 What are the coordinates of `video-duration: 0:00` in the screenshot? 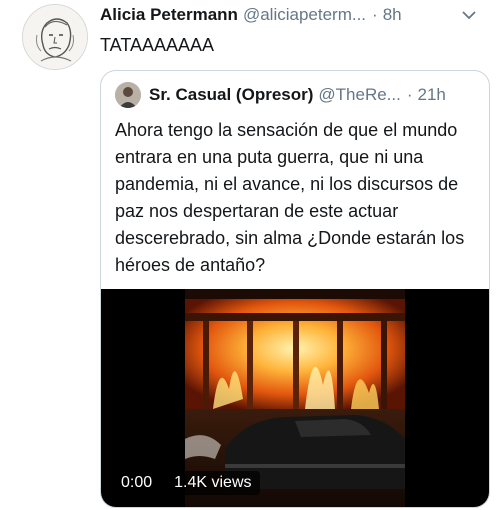 It's located at (137, 483).